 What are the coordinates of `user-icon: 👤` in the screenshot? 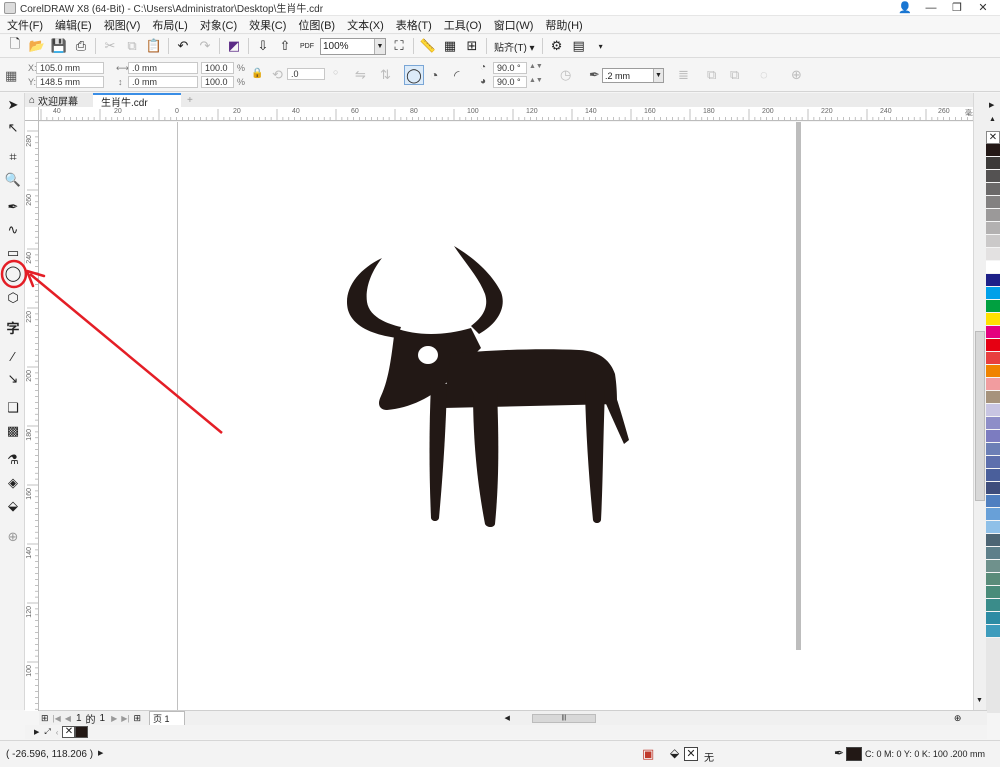 It's located at (905, 7).